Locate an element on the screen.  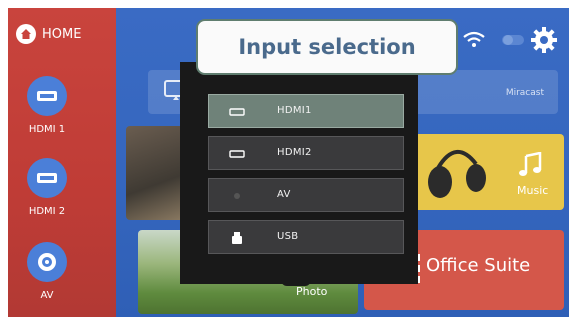
source-usb: USB is located at coordinates (306, 237).